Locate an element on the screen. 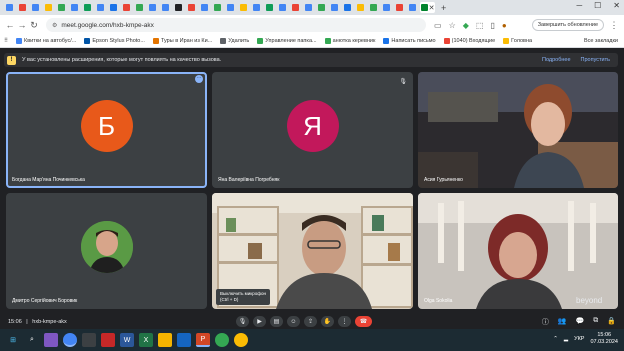 This screenshot has width=624, height=351. windows-start-icon: ⊞ is located at coordinates (13, 340).